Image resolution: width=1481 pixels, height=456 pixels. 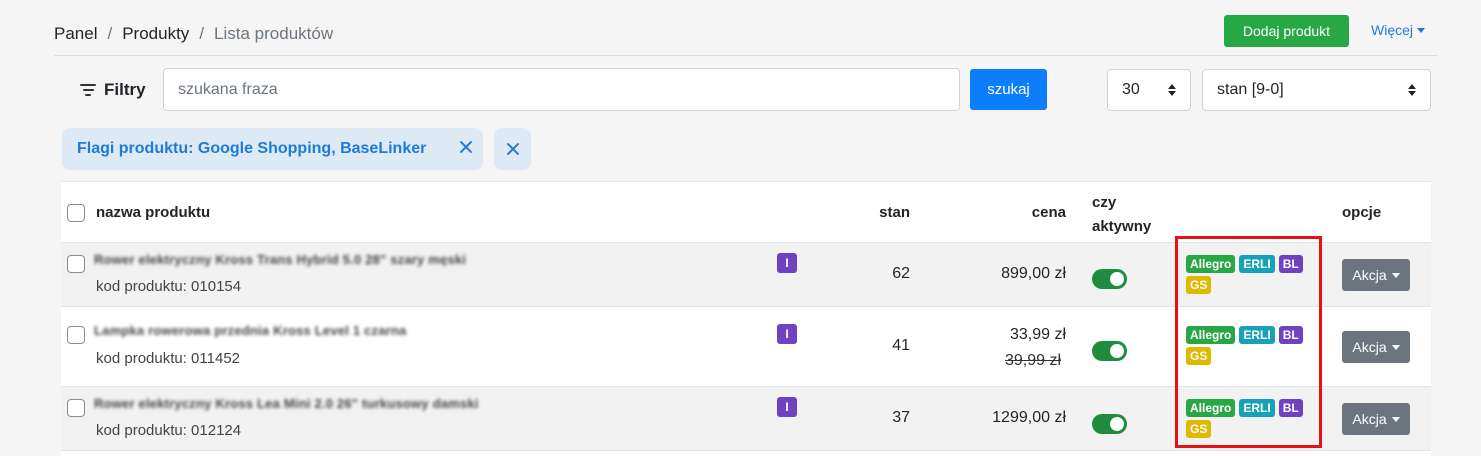 I want to click on filters-label: Filtry, so click(x=125, y=89).